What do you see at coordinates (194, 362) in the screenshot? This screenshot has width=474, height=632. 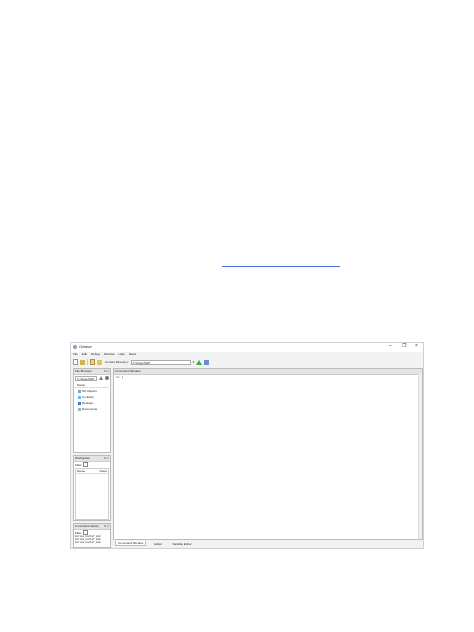 I see `directory-dropdown-icon: ▾` at bounding box center [194, 362].